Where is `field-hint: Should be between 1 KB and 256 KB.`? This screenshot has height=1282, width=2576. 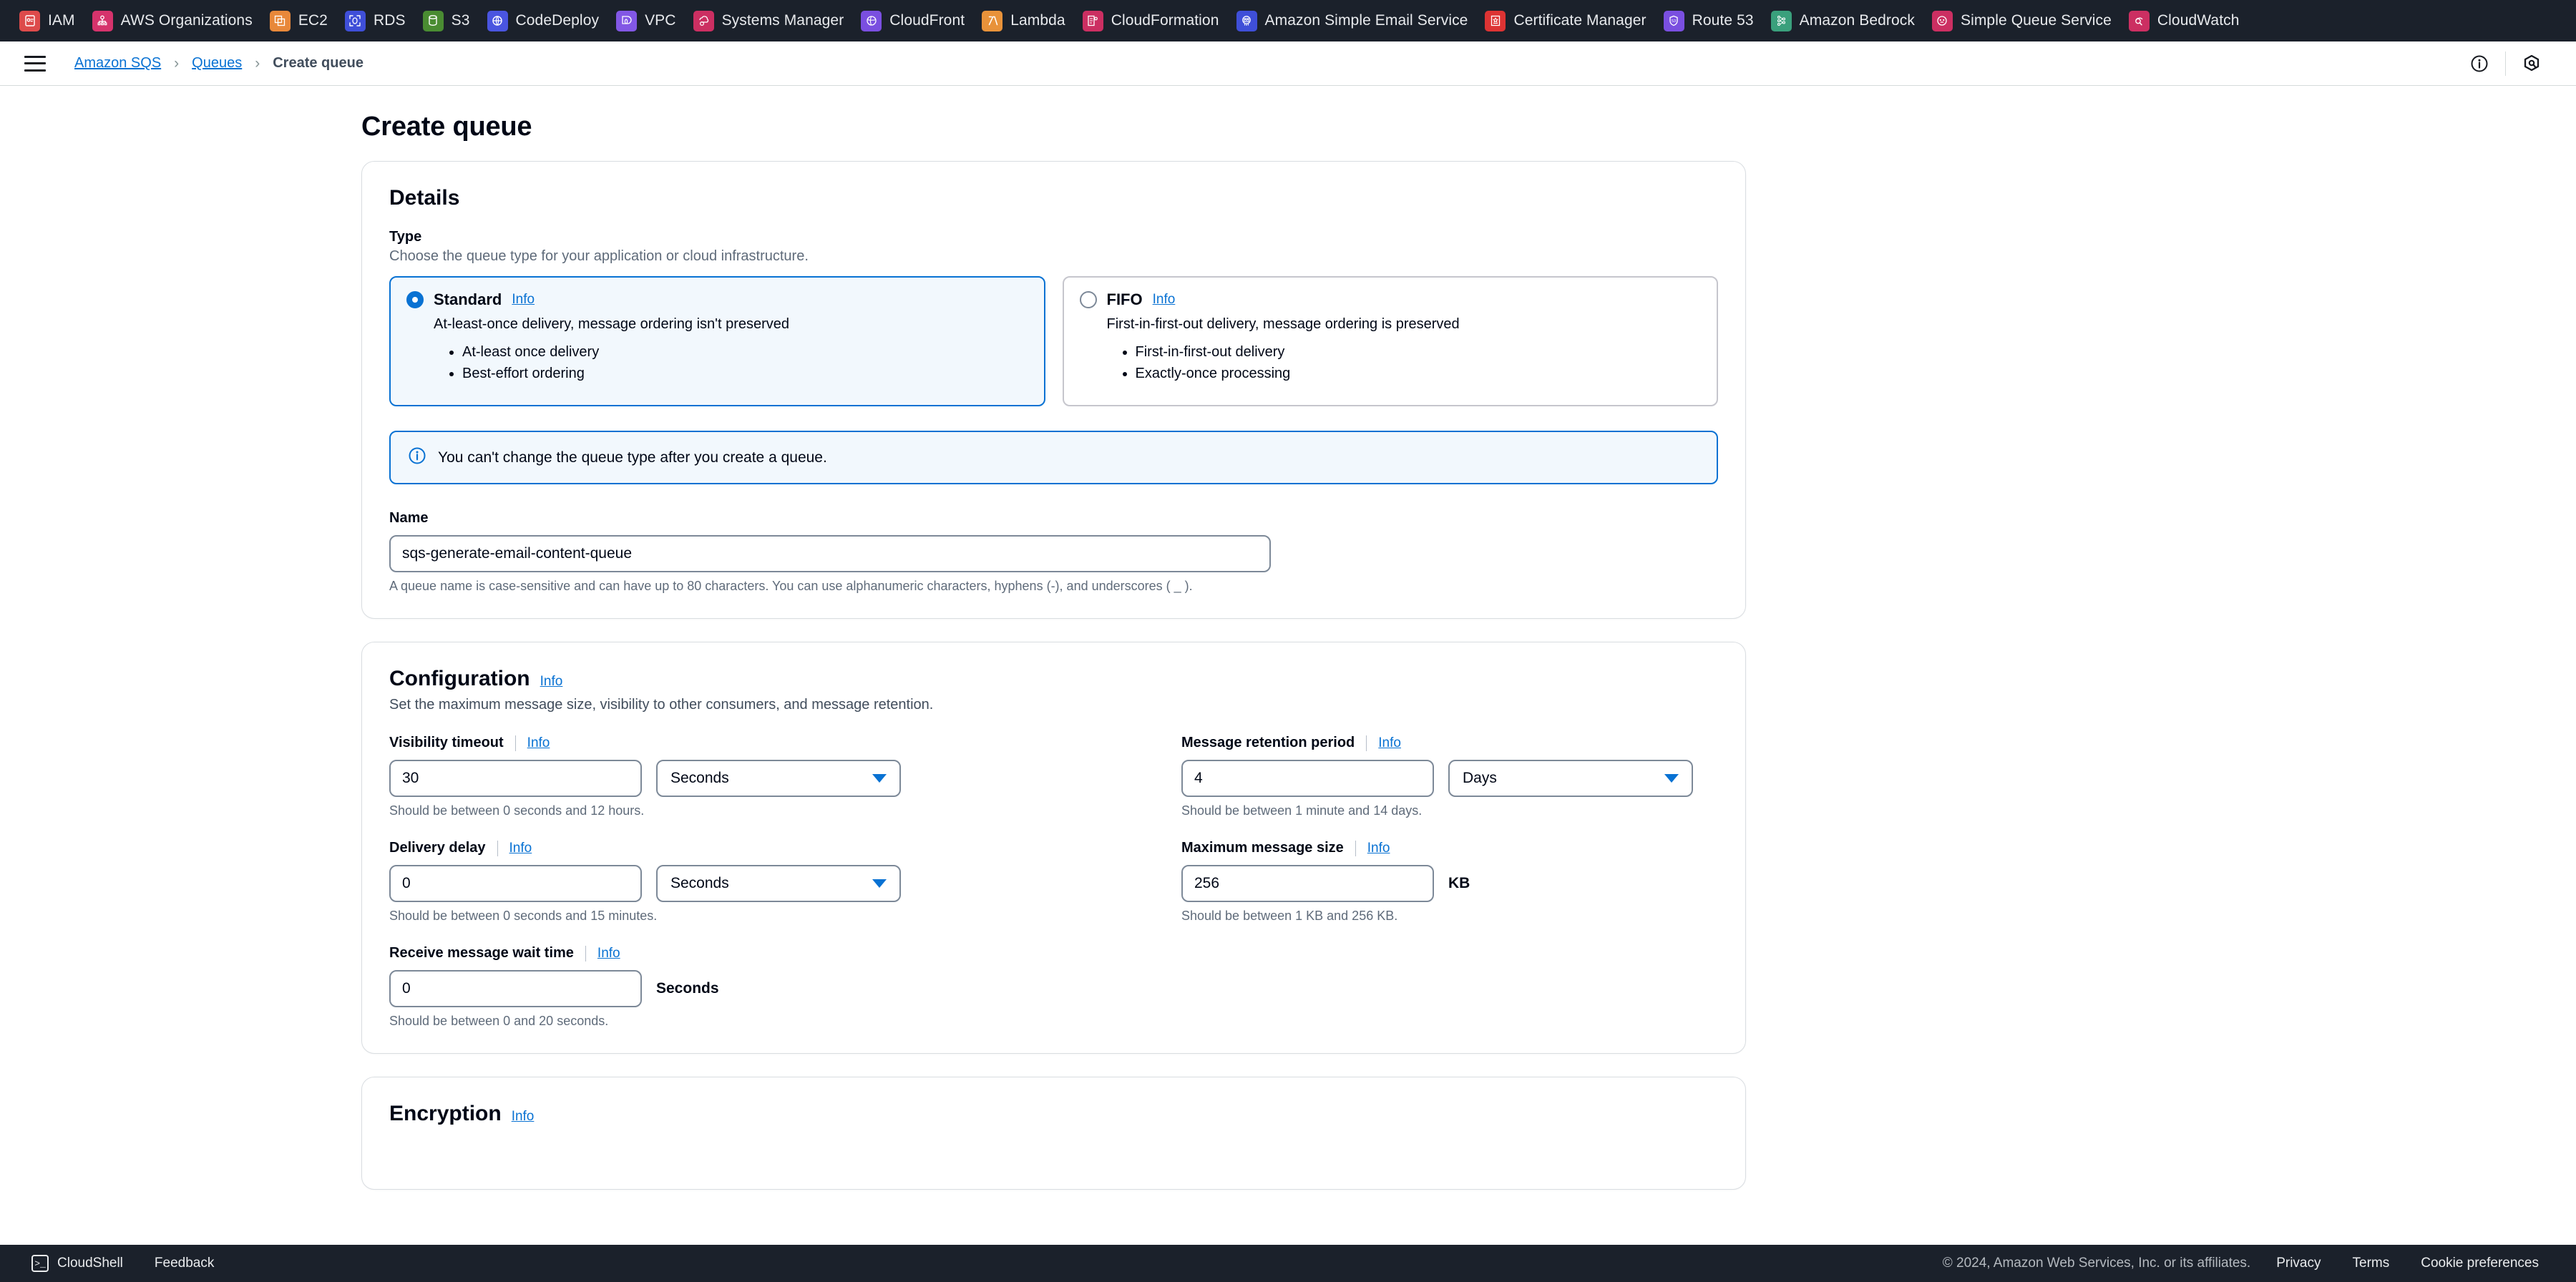 field-hint: Should be between 1 KB and 256 KB. is located at coordinates (1289, 916).